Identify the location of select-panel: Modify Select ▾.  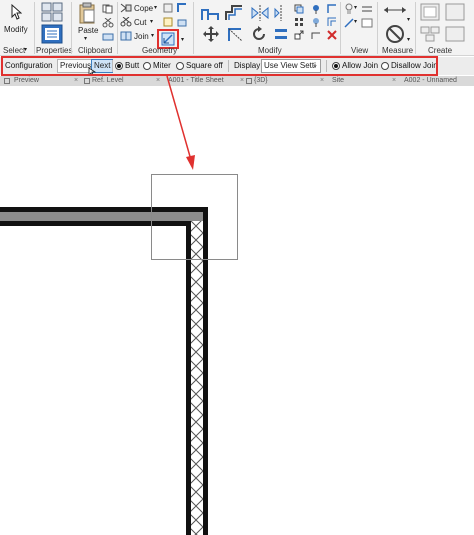
(17, 28).